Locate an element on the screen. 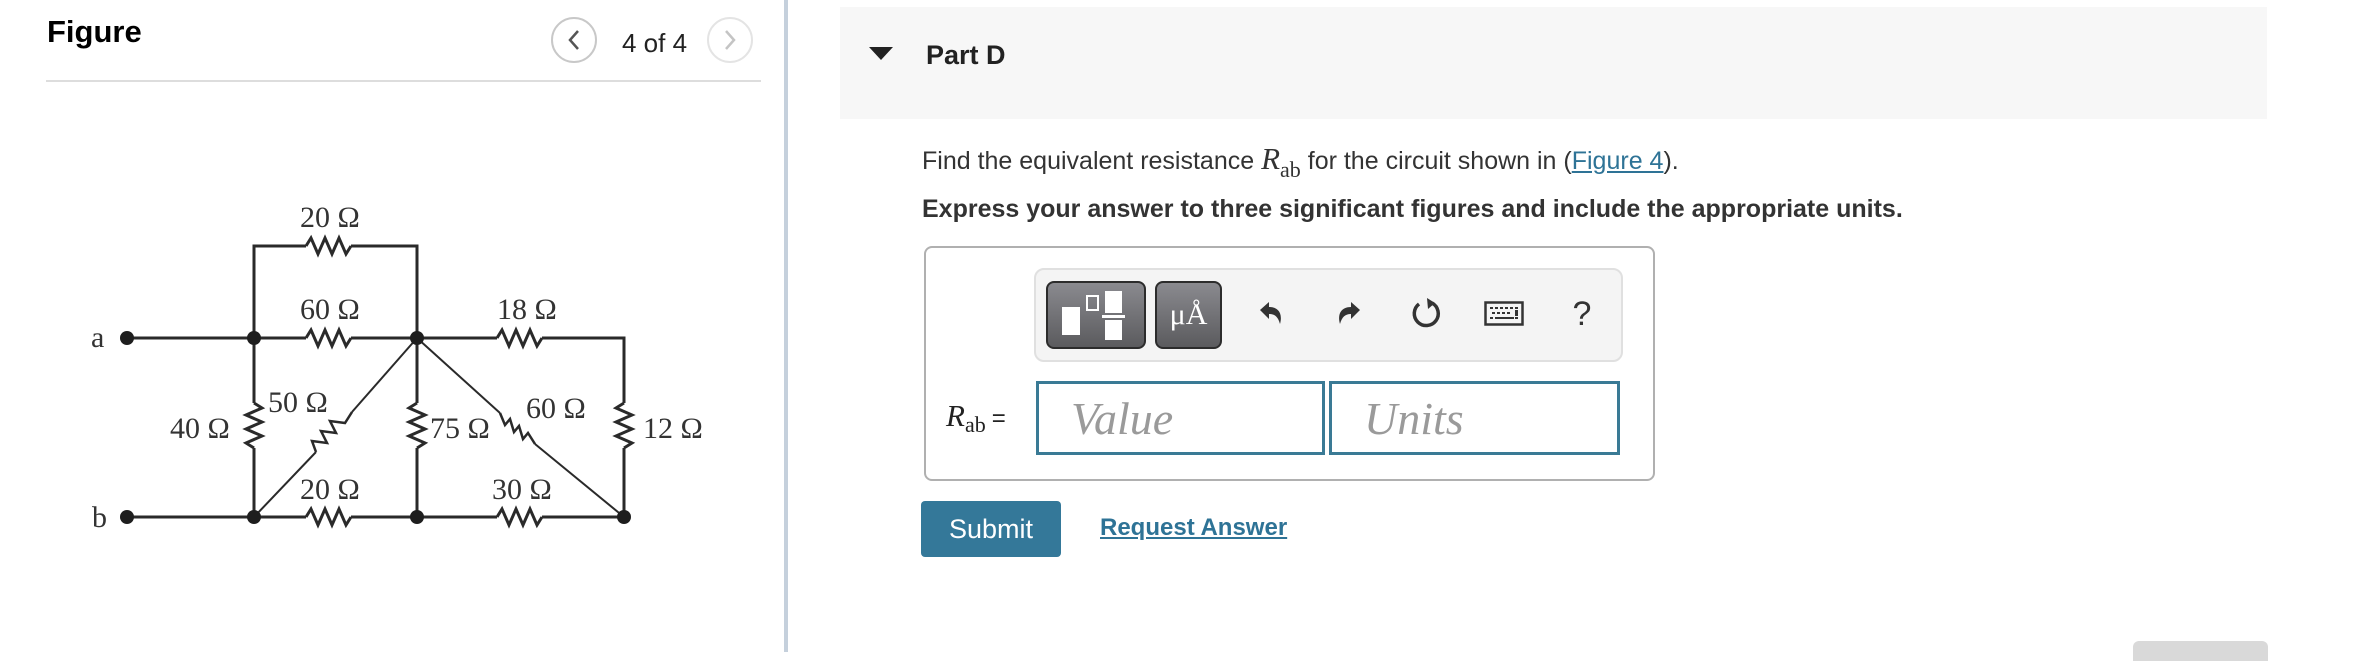 The image size is (2360, 661). label-symbol: R is located at coordinates (955, 415).